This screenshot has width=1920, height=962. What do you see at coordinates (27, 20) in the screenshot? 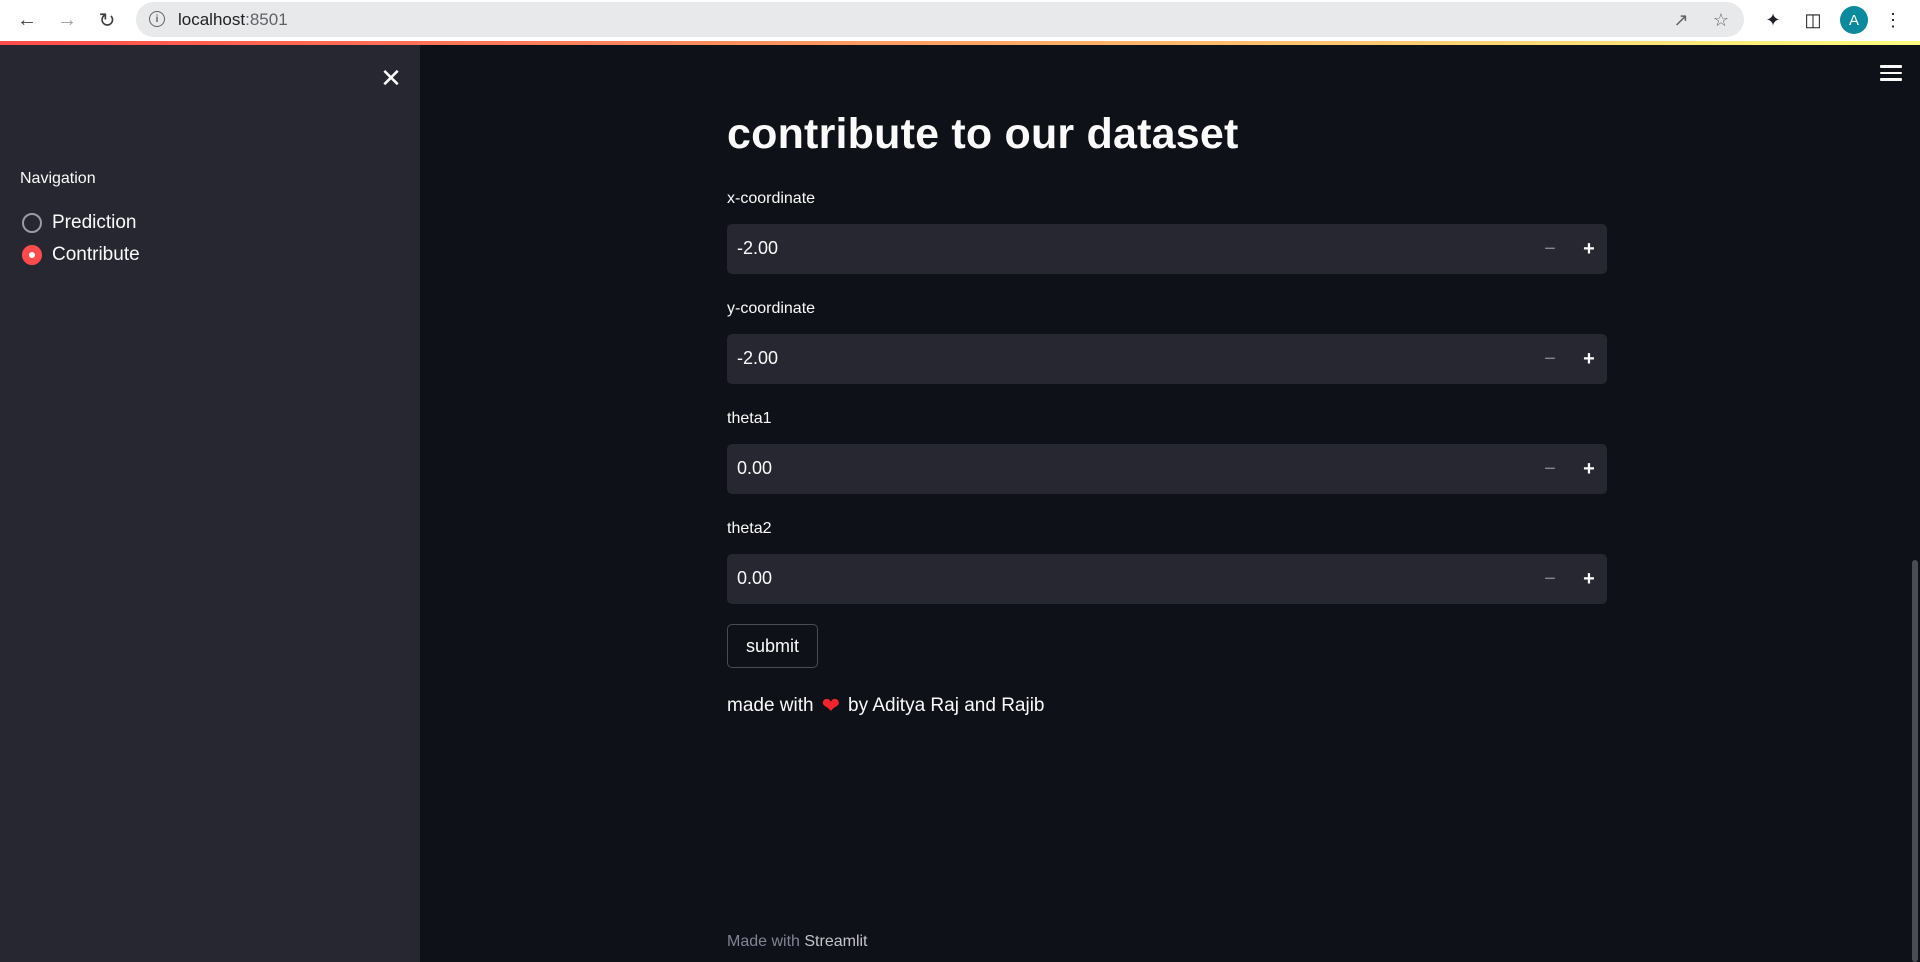
I see `back-arrow-icon: ←` at bounding box center [27, 20].